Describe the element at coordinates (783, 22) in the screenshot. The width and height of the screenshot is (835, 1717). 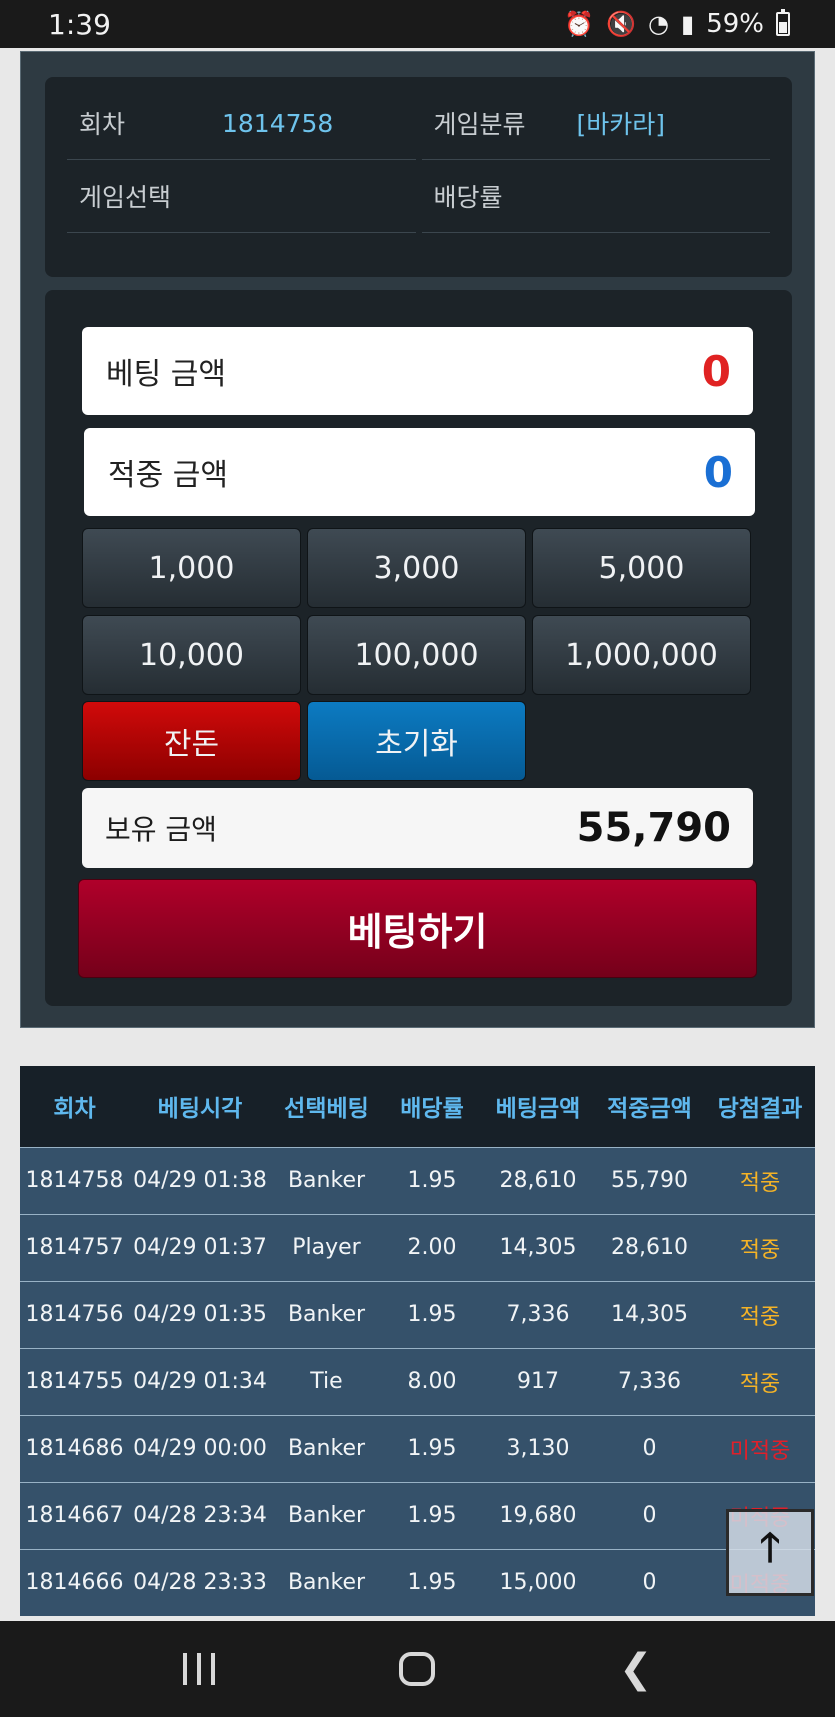
I see `battery-icon` at that location.